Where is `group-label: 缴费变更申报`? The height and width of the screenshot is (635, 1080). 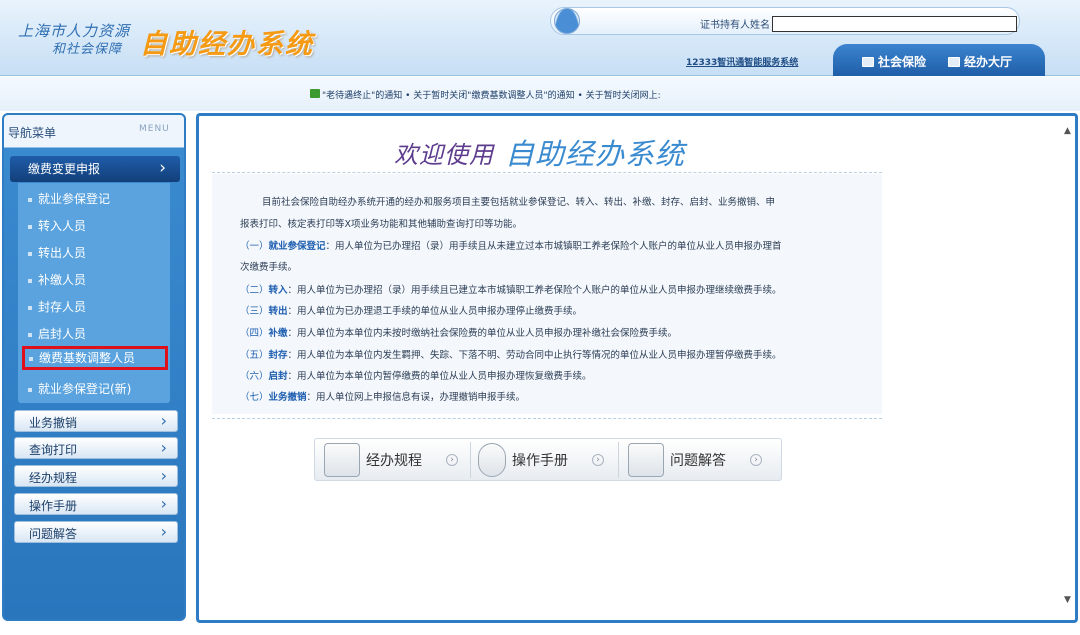 group-label: 缴费变更申报 is located at coordinates (64, 169).